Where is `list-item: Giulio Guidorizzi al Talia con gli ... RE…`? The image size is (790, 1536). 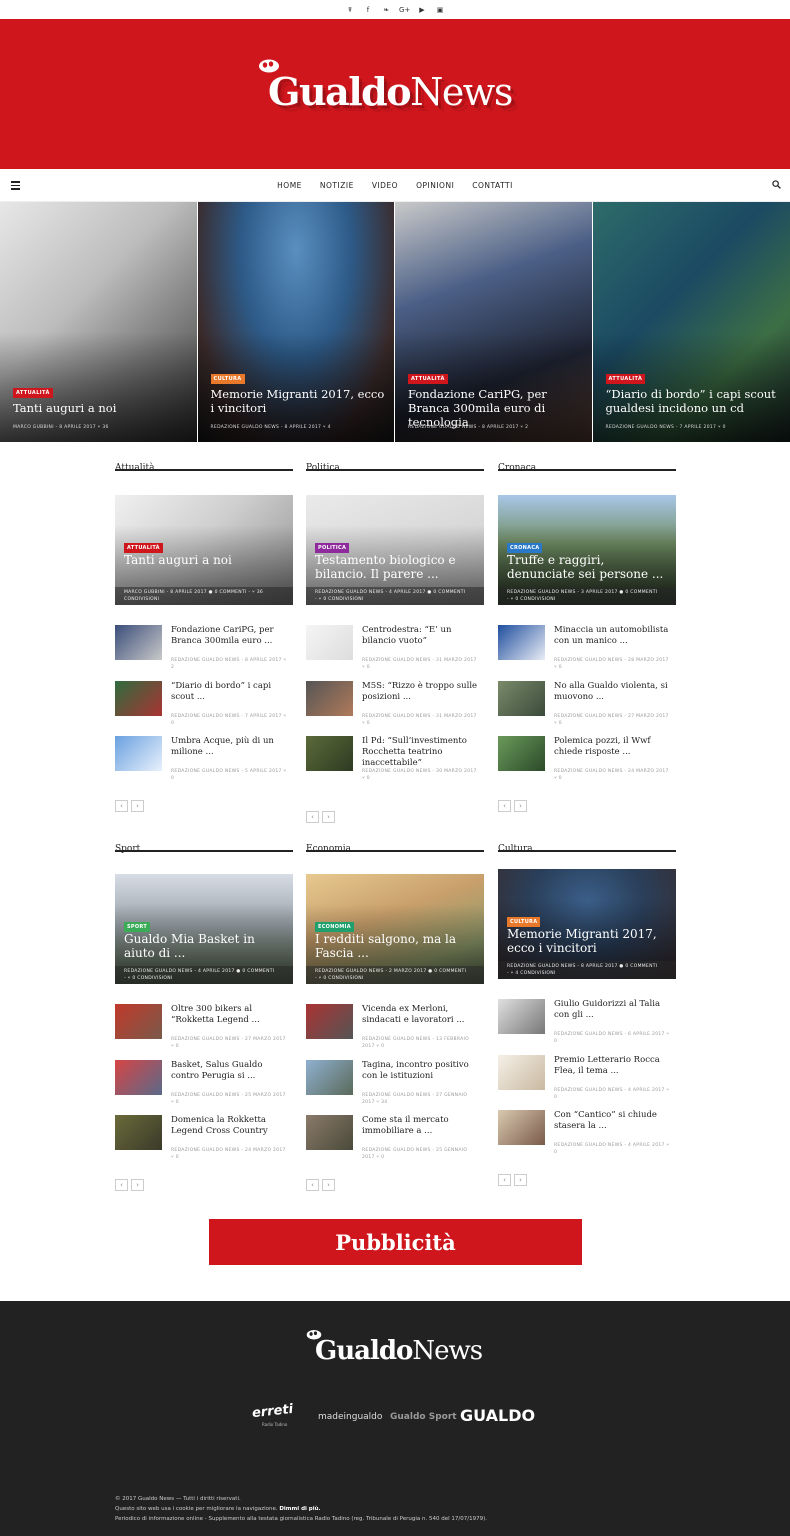
list-item: Giulio Guidorizzi al Talia con gli ... RE… is located at coordinates (587, 1024).